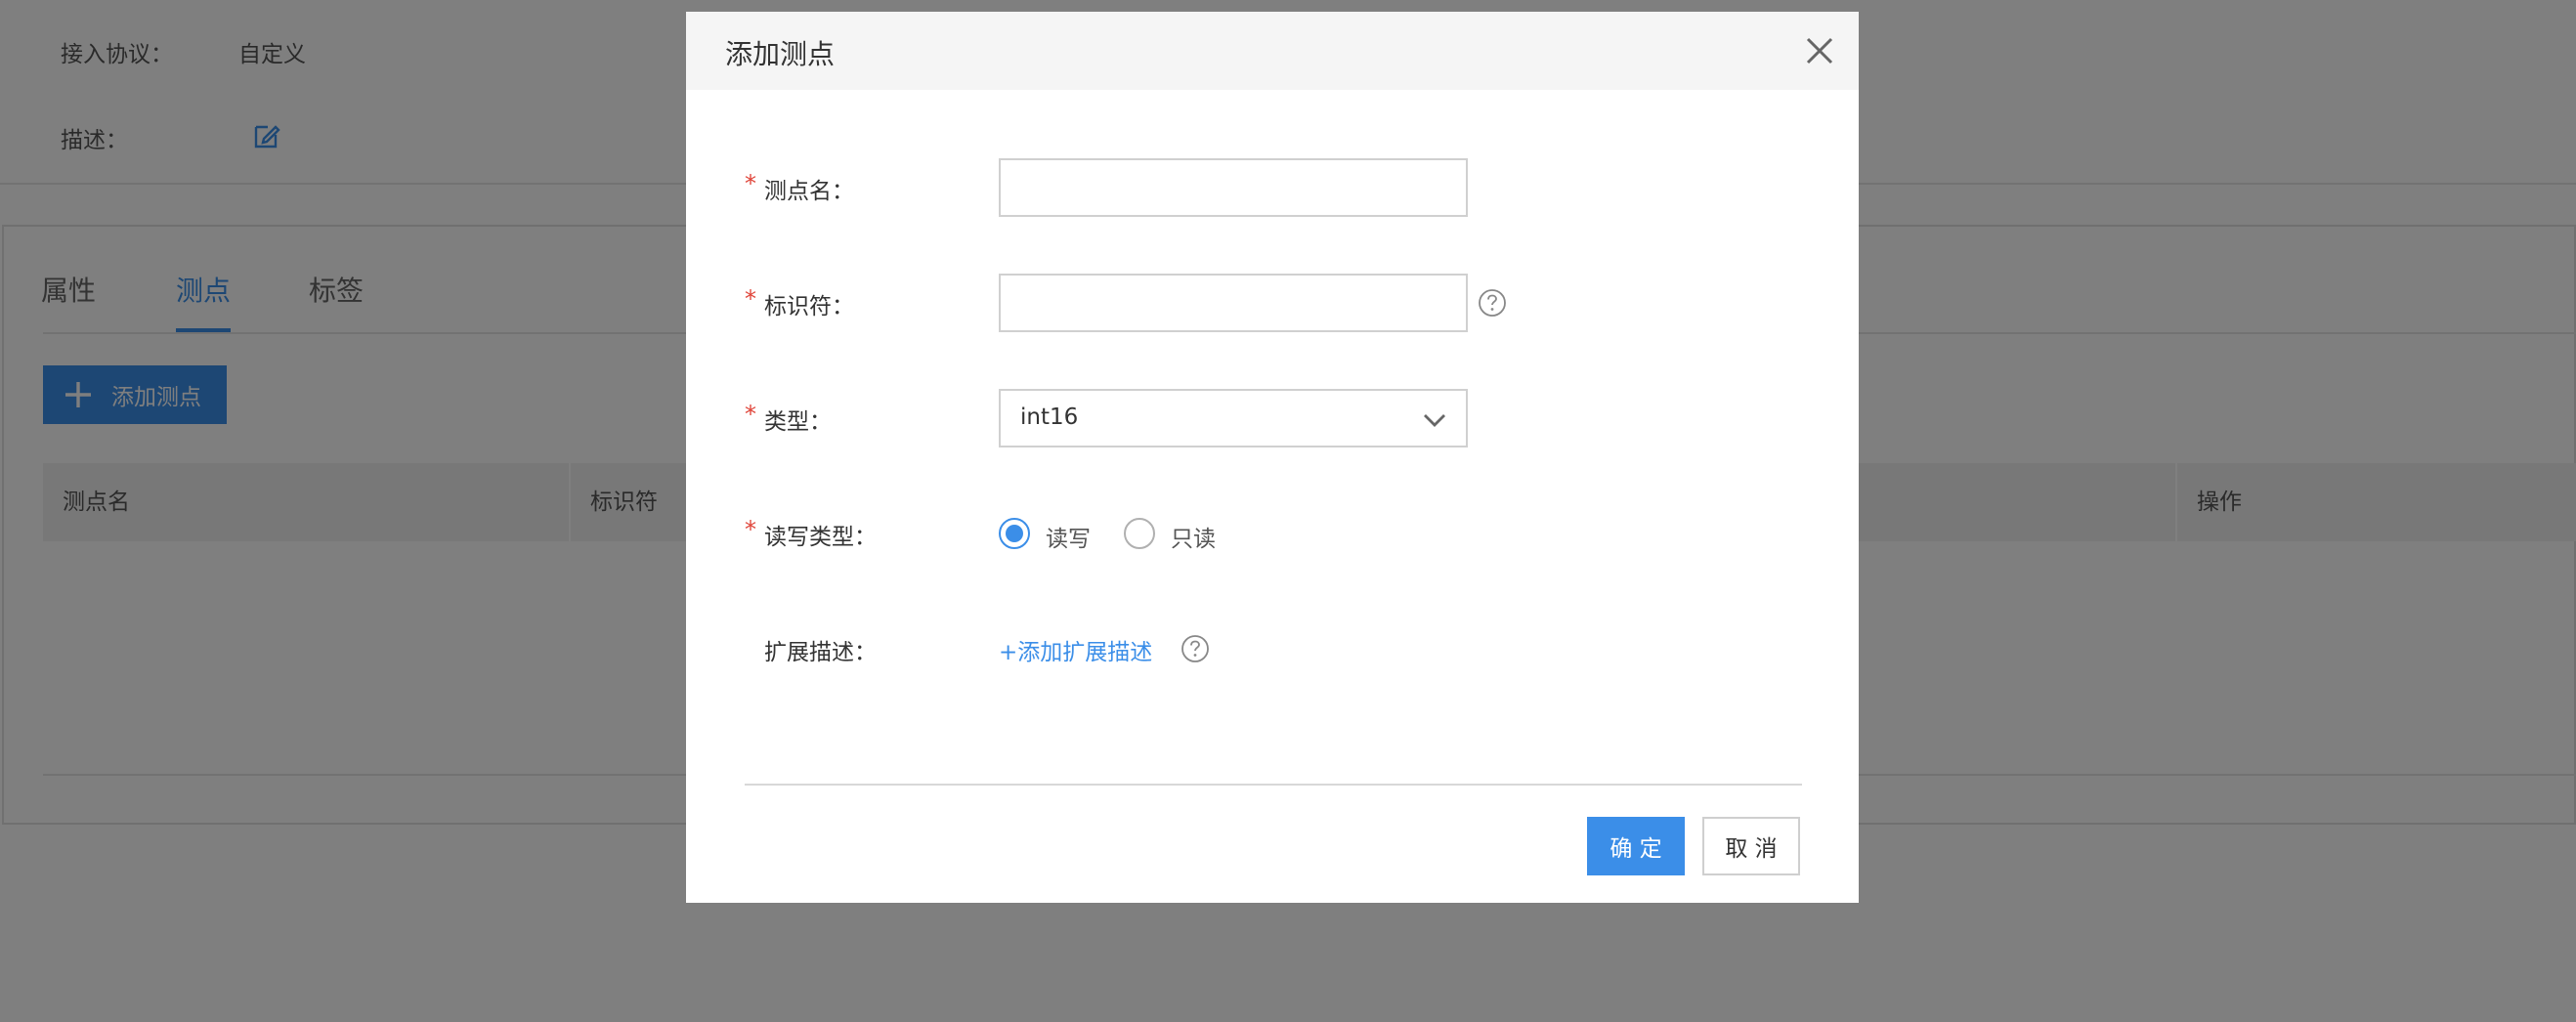 The height and width of the screenshot is (1022, 2576). I want to click on form-row-name: * 测点名：, so click(1273, 187).